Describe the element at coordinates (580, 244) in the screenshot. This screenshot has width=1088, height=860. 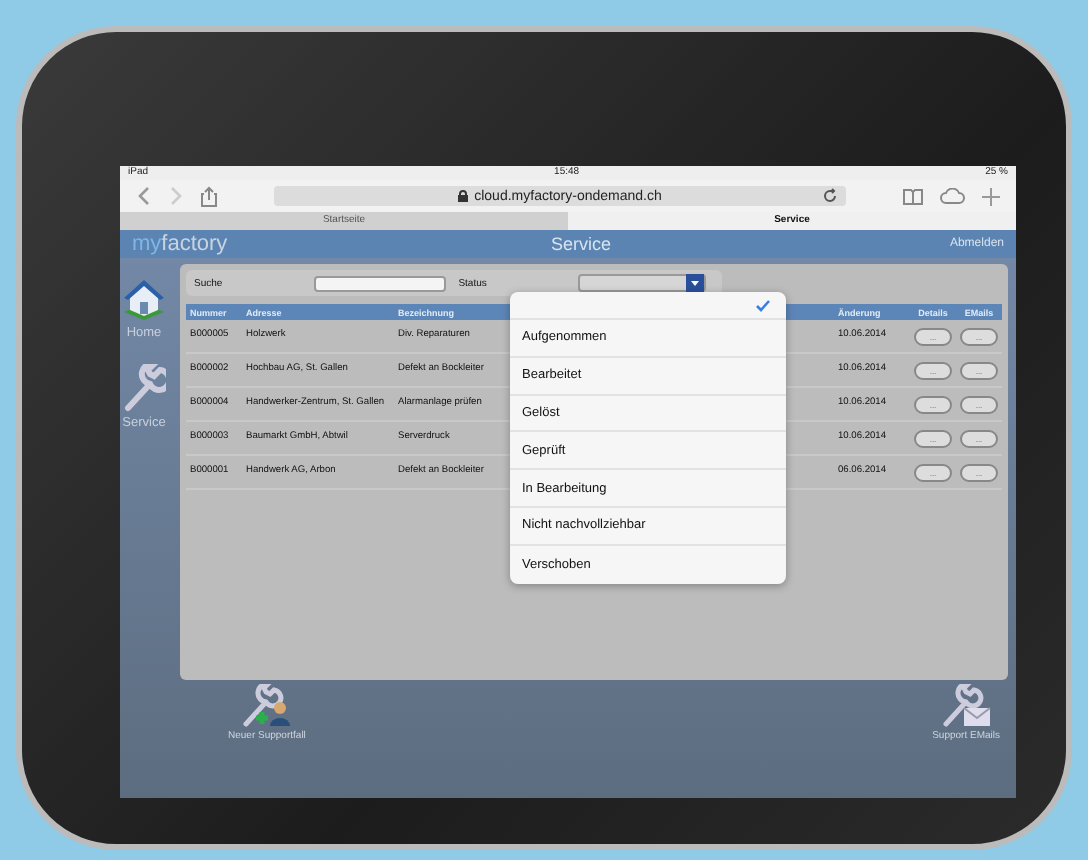
I see `page-title: Service` at that location.